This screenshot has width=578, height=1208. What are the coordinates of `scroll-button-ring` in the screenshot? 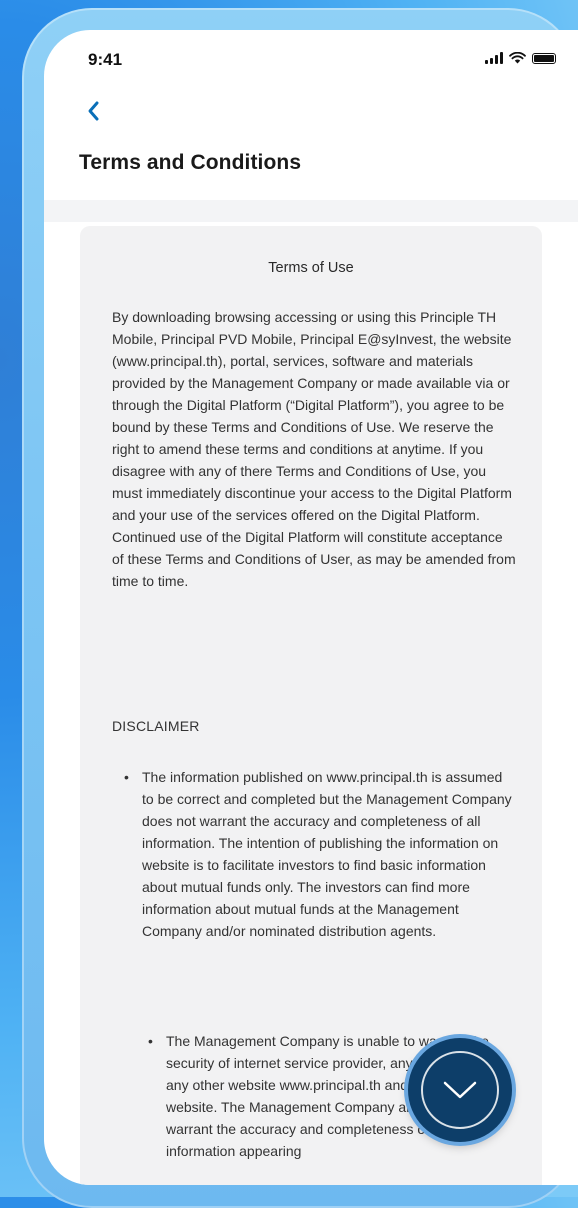 It's located at (460, 1090).